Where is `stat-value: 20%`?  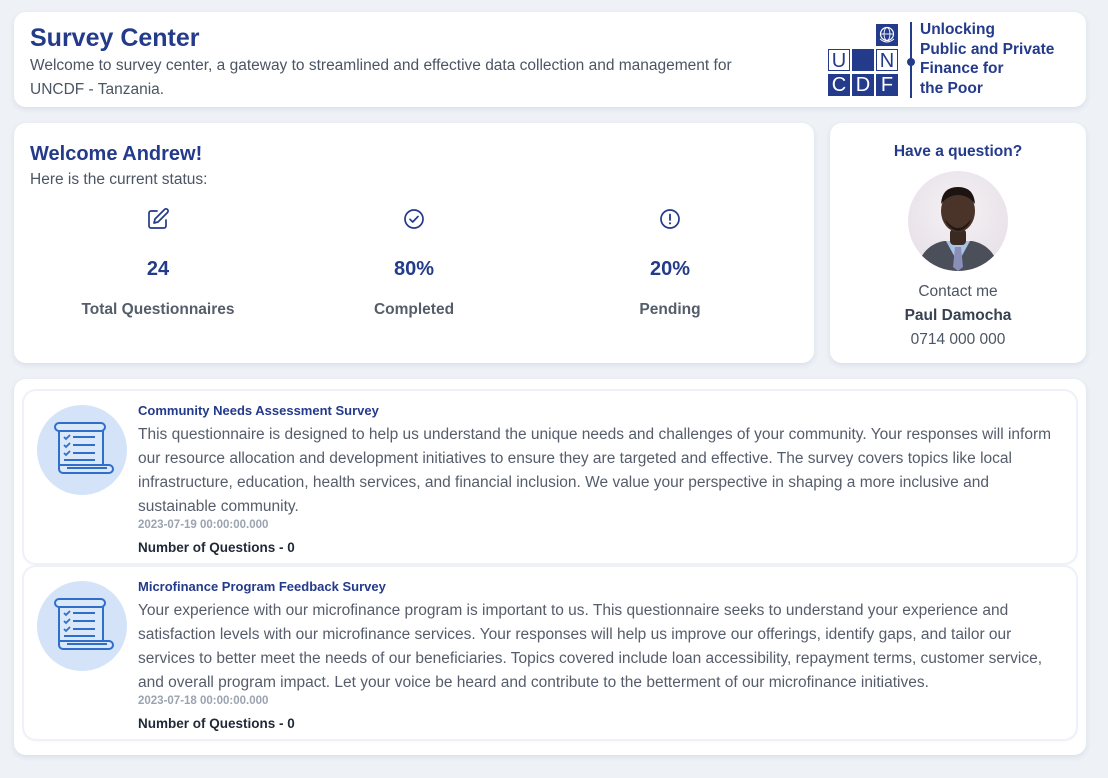 stat-value: 20% is located at coordinates (670, 269).